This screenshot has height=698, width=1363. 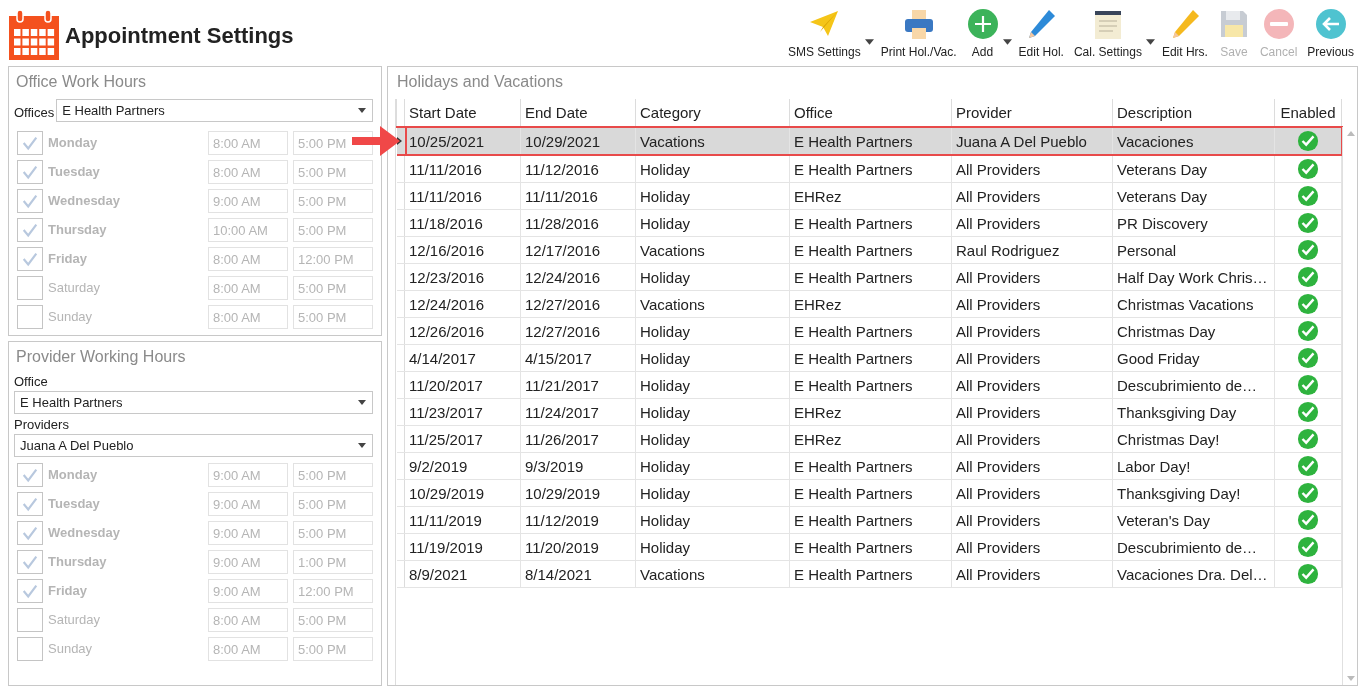 I want to click on scroll-up-icon, so click(x=1350, y=133).